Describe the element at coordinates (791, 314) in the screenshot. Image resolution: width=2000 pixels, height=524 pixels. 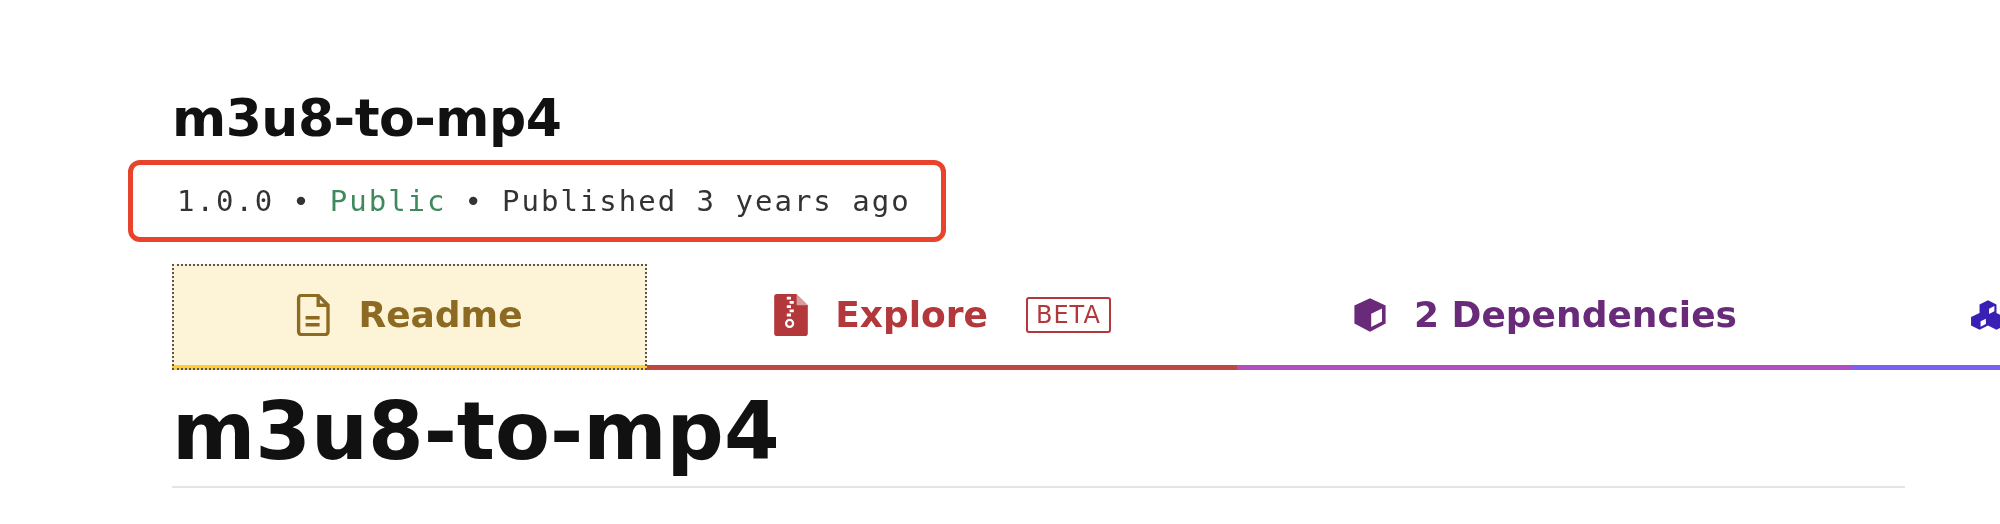
I see `zip-file-icon` at that location.